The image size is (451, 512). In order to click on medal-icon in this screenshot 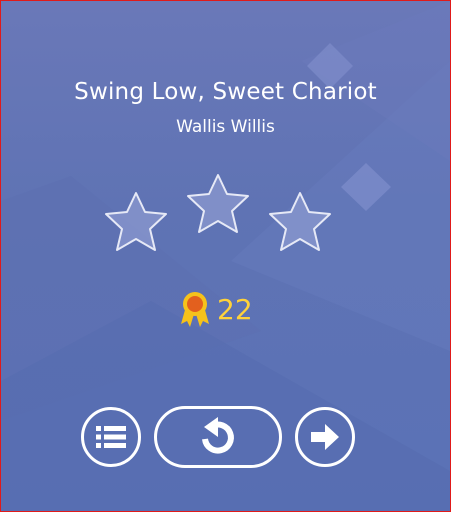, I will do `click(195, 309)`.